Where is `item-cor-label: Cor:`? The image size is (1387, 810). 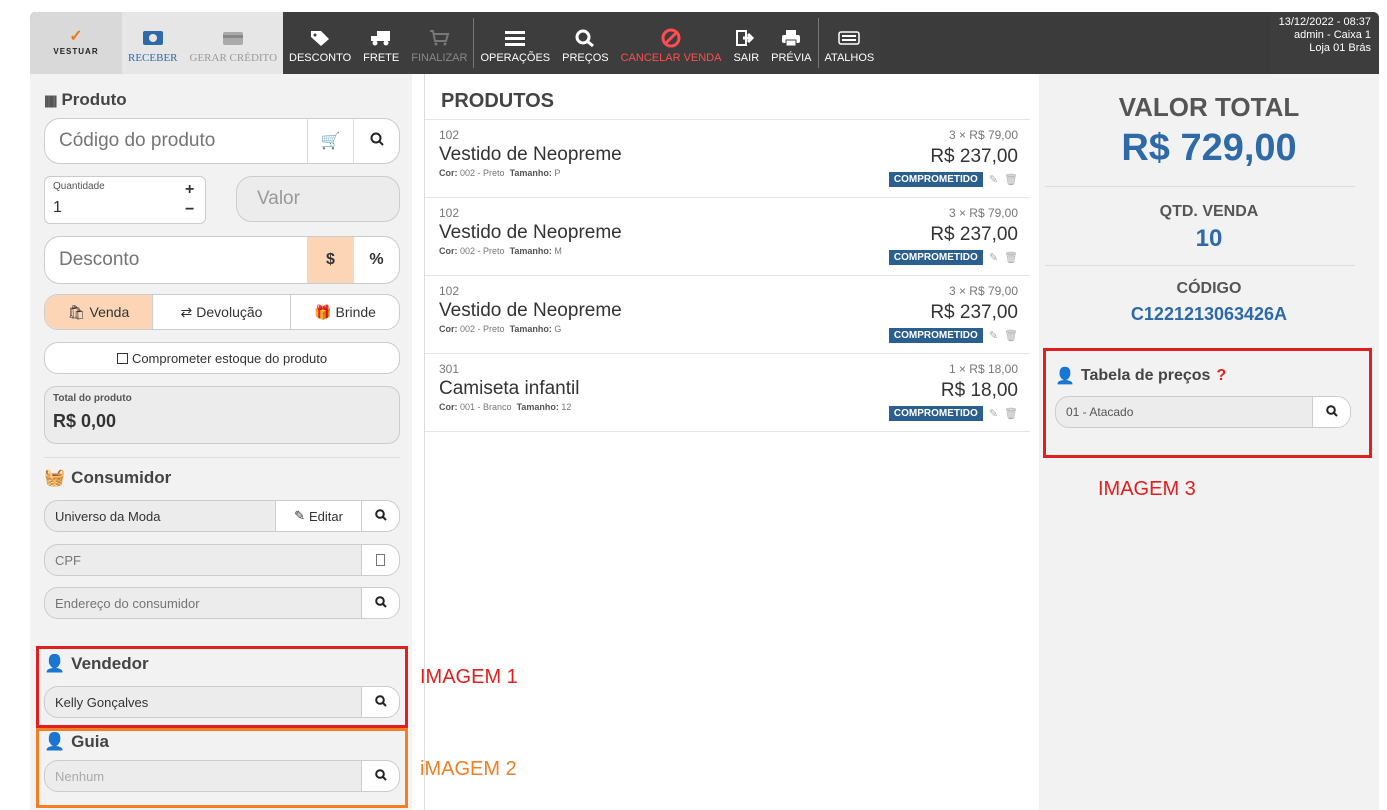
item-cor-label: Cor: is located at coordinates (448, 251).